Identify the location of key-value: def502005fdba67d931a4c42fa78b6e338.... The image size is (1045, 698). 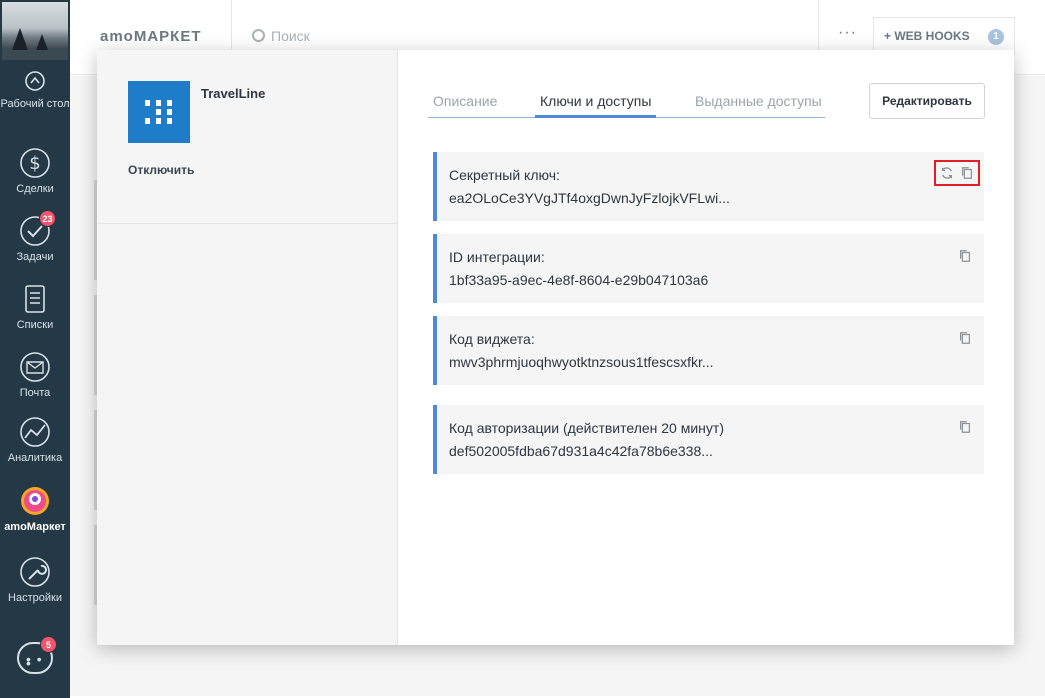
(581, 451).